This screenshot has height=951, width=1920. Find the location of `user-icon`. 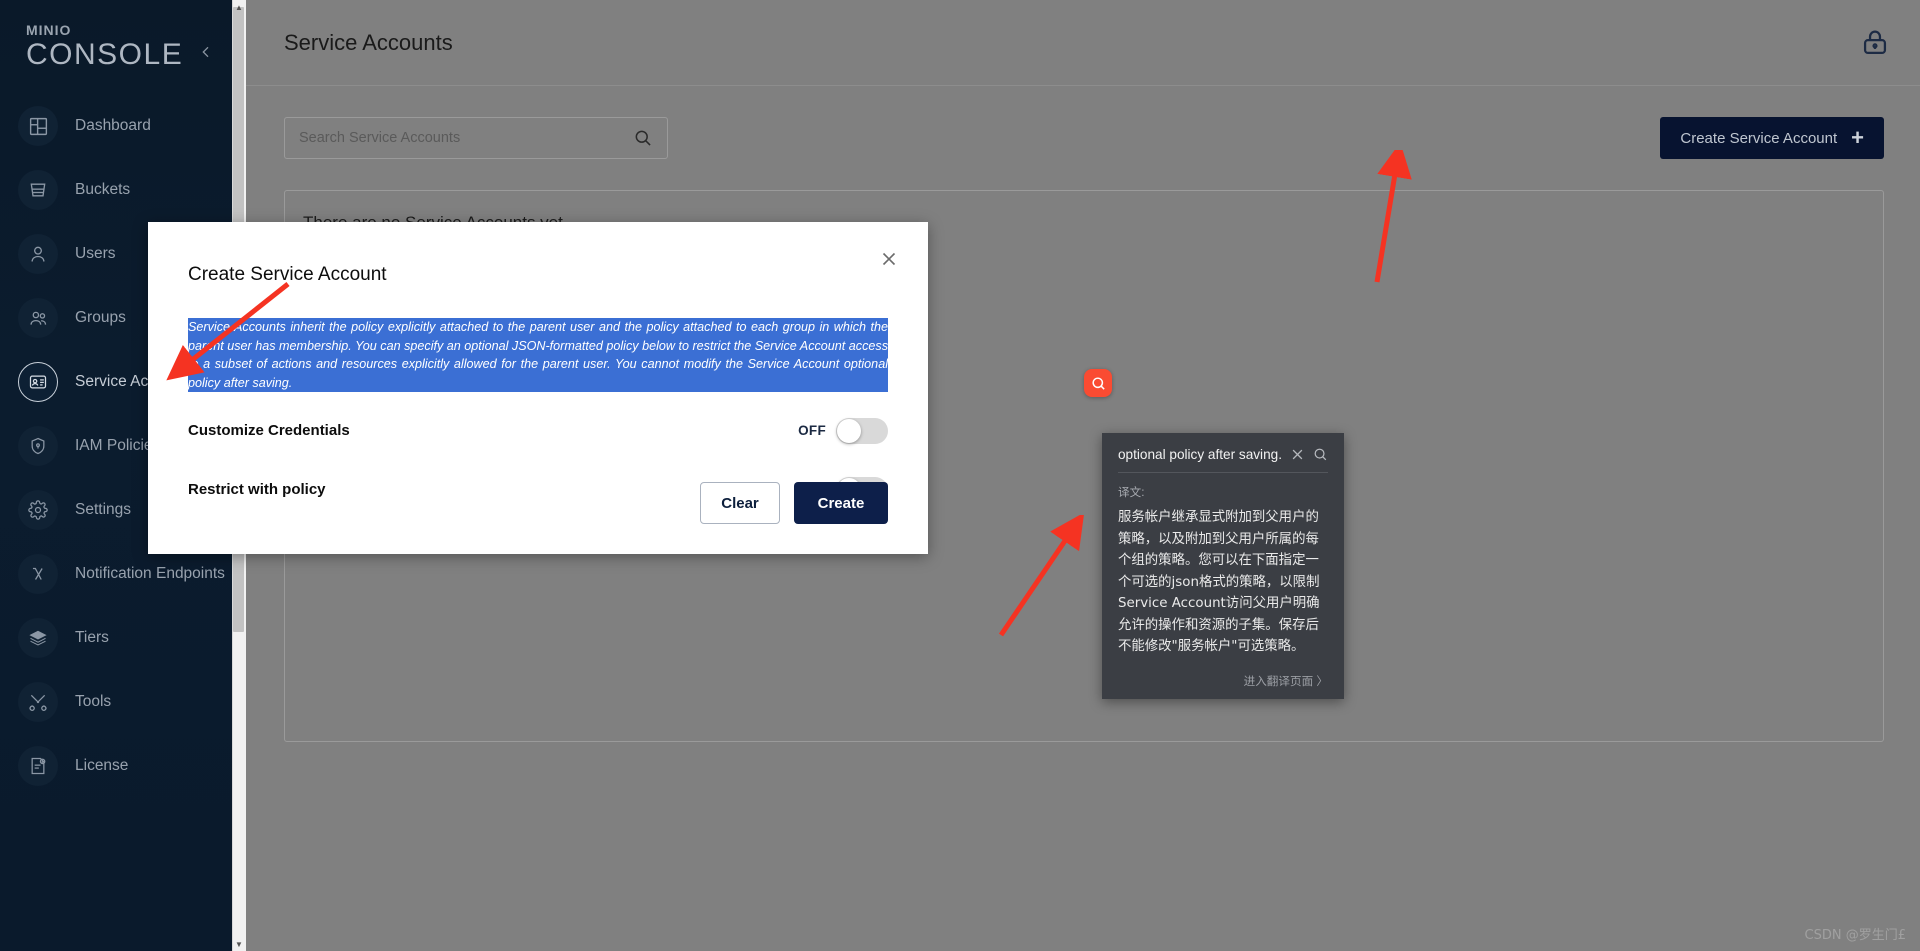

user-icon is located at coordinates (38, 254).